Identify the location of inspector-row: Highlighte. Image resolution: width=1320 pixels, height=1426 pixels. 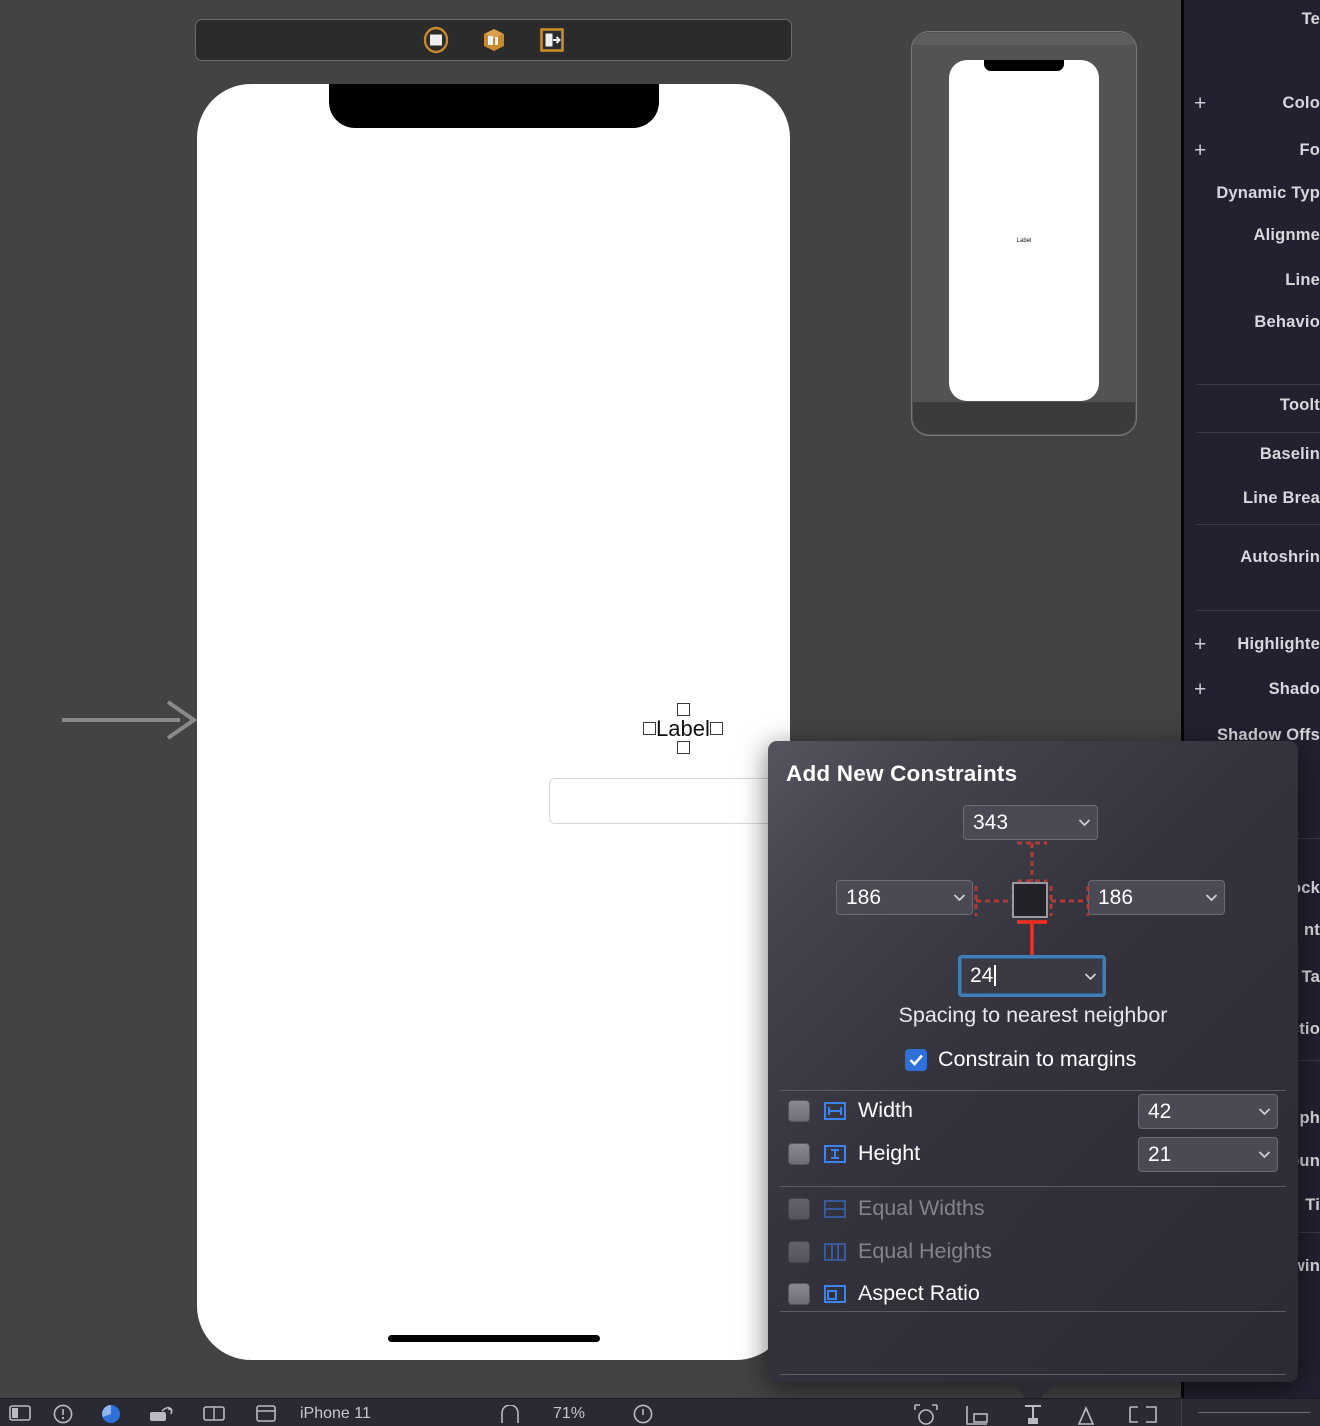
(1278, 644).